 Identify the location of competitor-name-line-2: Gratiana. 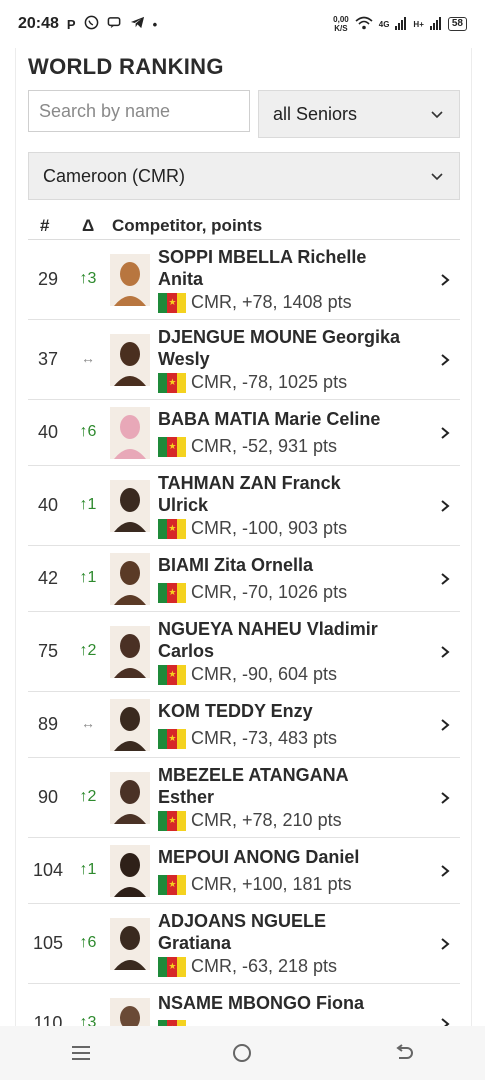
(195, 943).